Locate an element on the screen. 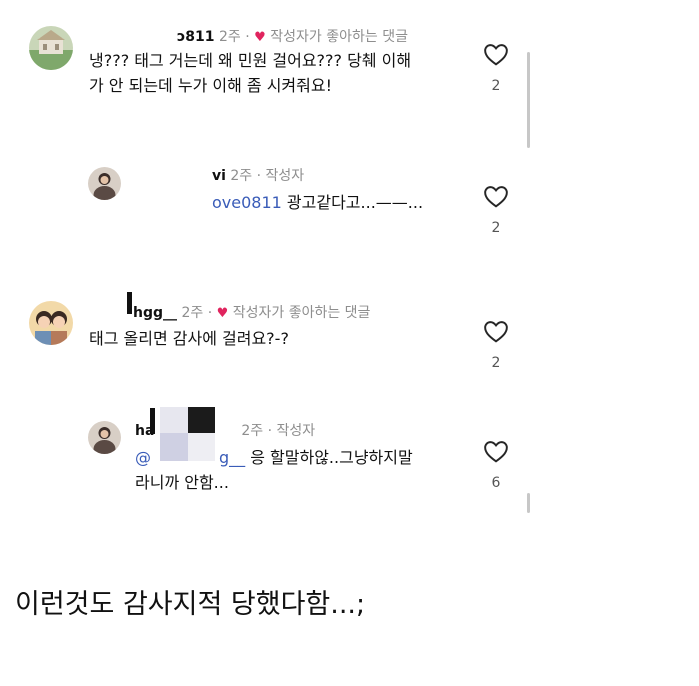 The height and width of the screenshot is (686, 699). reply-meta: vi 2주 · 작성자 is located at coordinates (258, 175).